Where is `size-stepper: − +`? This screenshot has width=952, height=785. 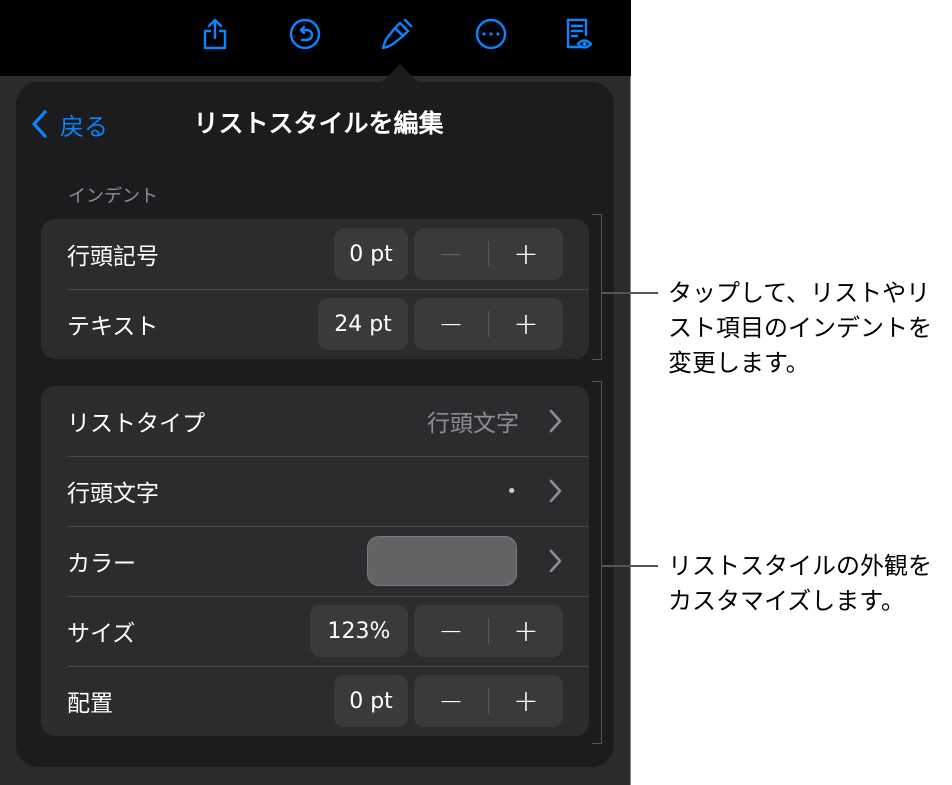 size-stepper: − + is located at coordinates (488, 631).